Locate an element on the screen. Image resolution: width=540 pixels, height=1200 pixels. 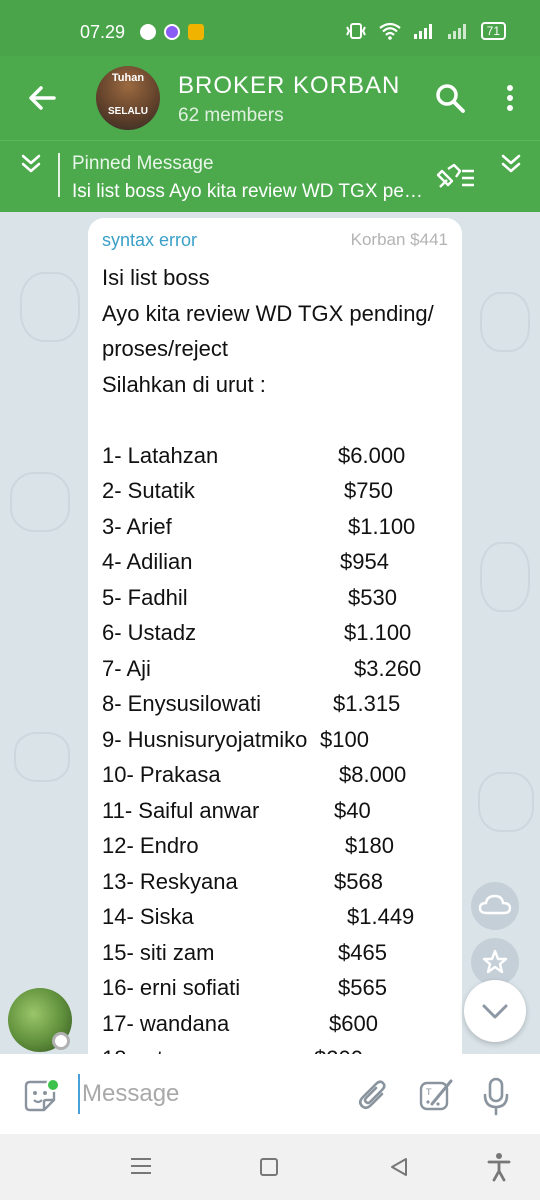
list-entry-row: 15- siti zam $465 is located at coordinates (268, 953).